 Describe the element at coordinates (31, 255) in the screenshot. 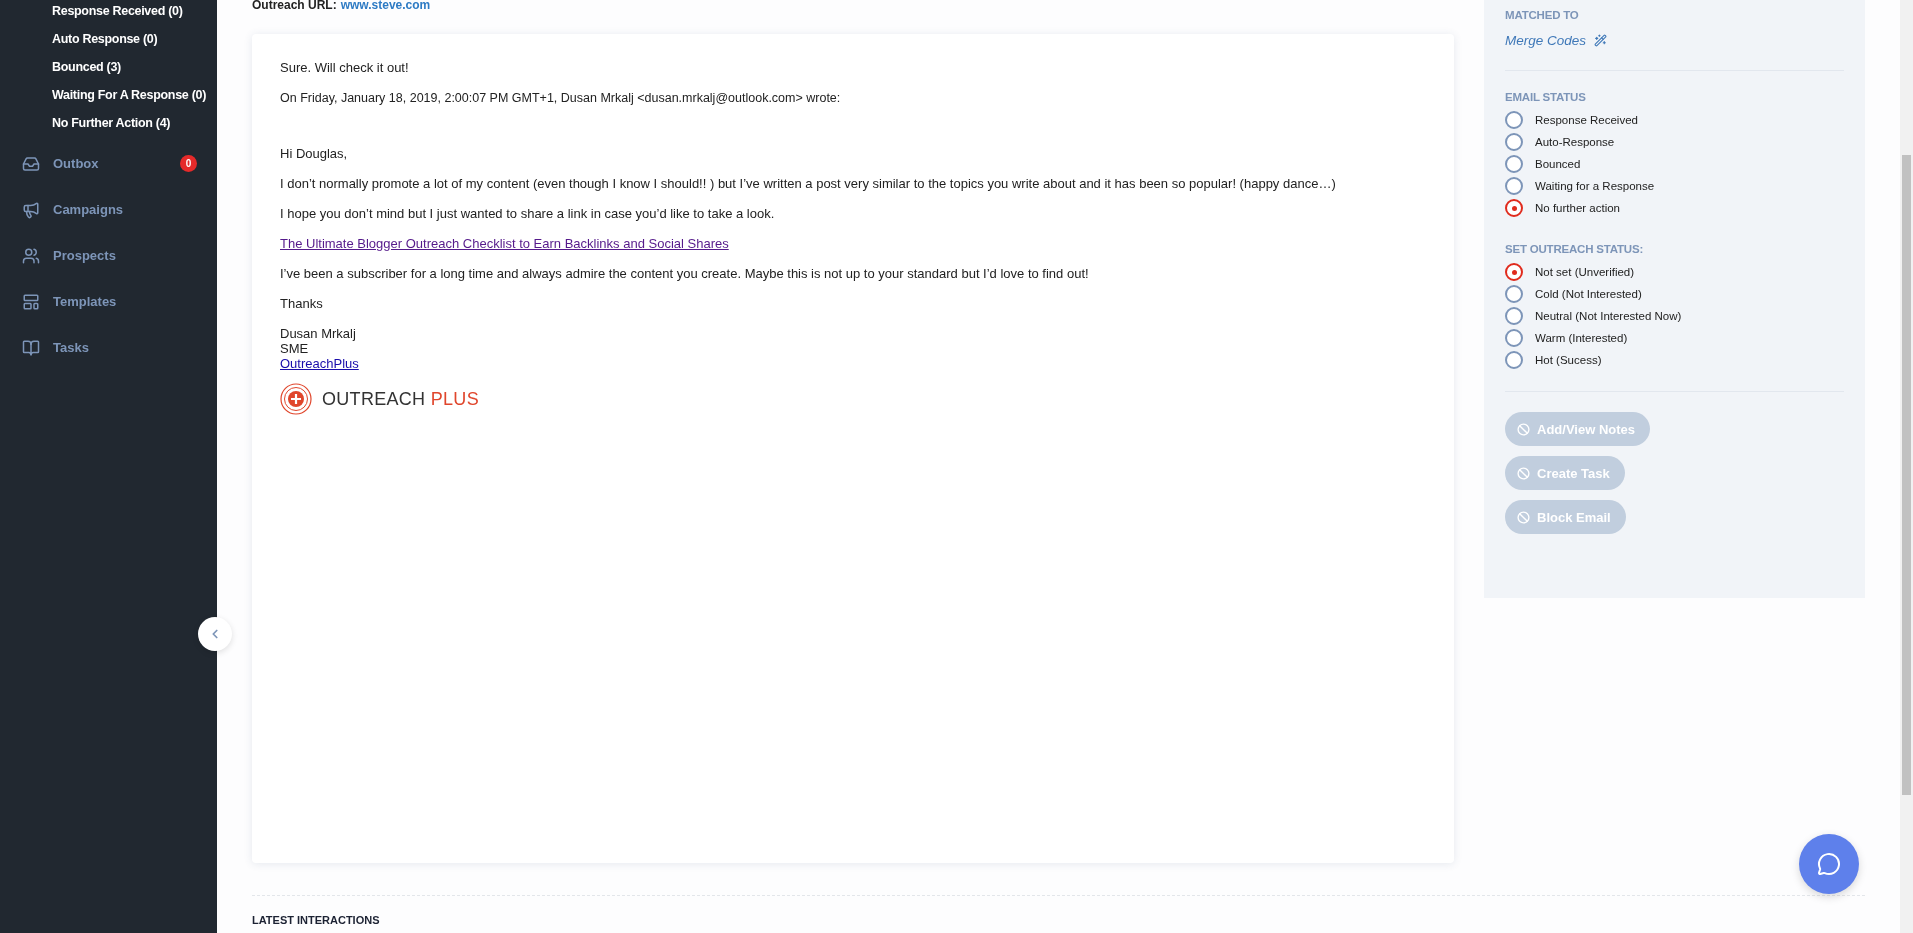

I see `people-icon` at that location.